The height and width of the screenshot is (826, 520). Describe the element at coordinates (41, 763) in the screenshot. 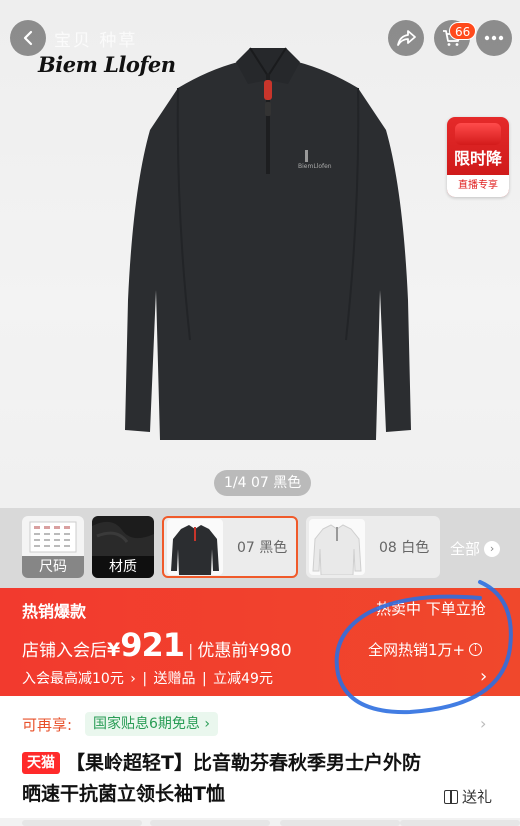

I see `tmall-badge: 天猫` at that location.